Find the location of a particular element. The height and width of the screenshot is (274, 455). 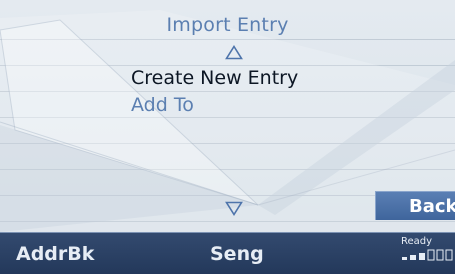

scroll-up-icon is located at coordinates (234, 52).